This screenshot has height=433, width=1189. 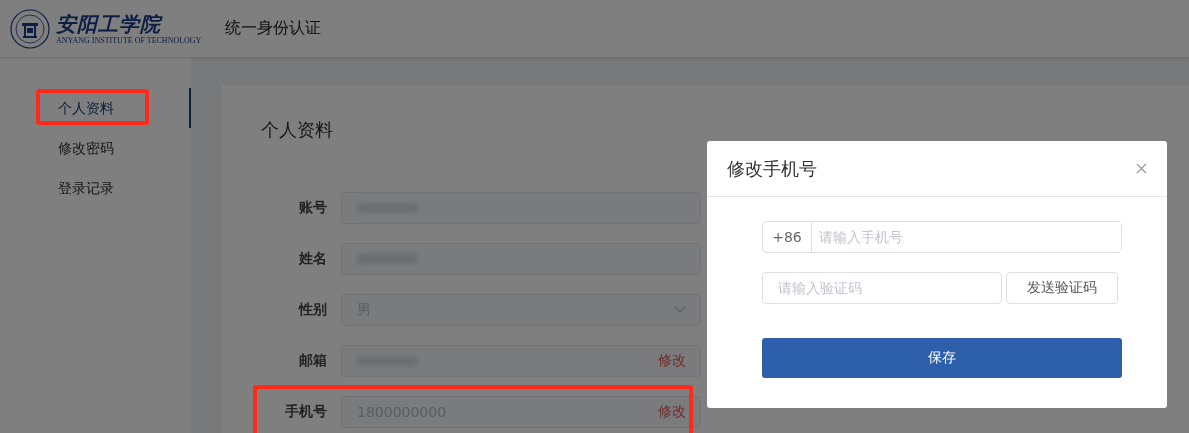 What do you see at coordinates (129, 40) in the screenshot?
I see `university-logo-subtitle: ANYANG INSTITUTE OF TECHNOLOGY` at bounding box center [129, 40].